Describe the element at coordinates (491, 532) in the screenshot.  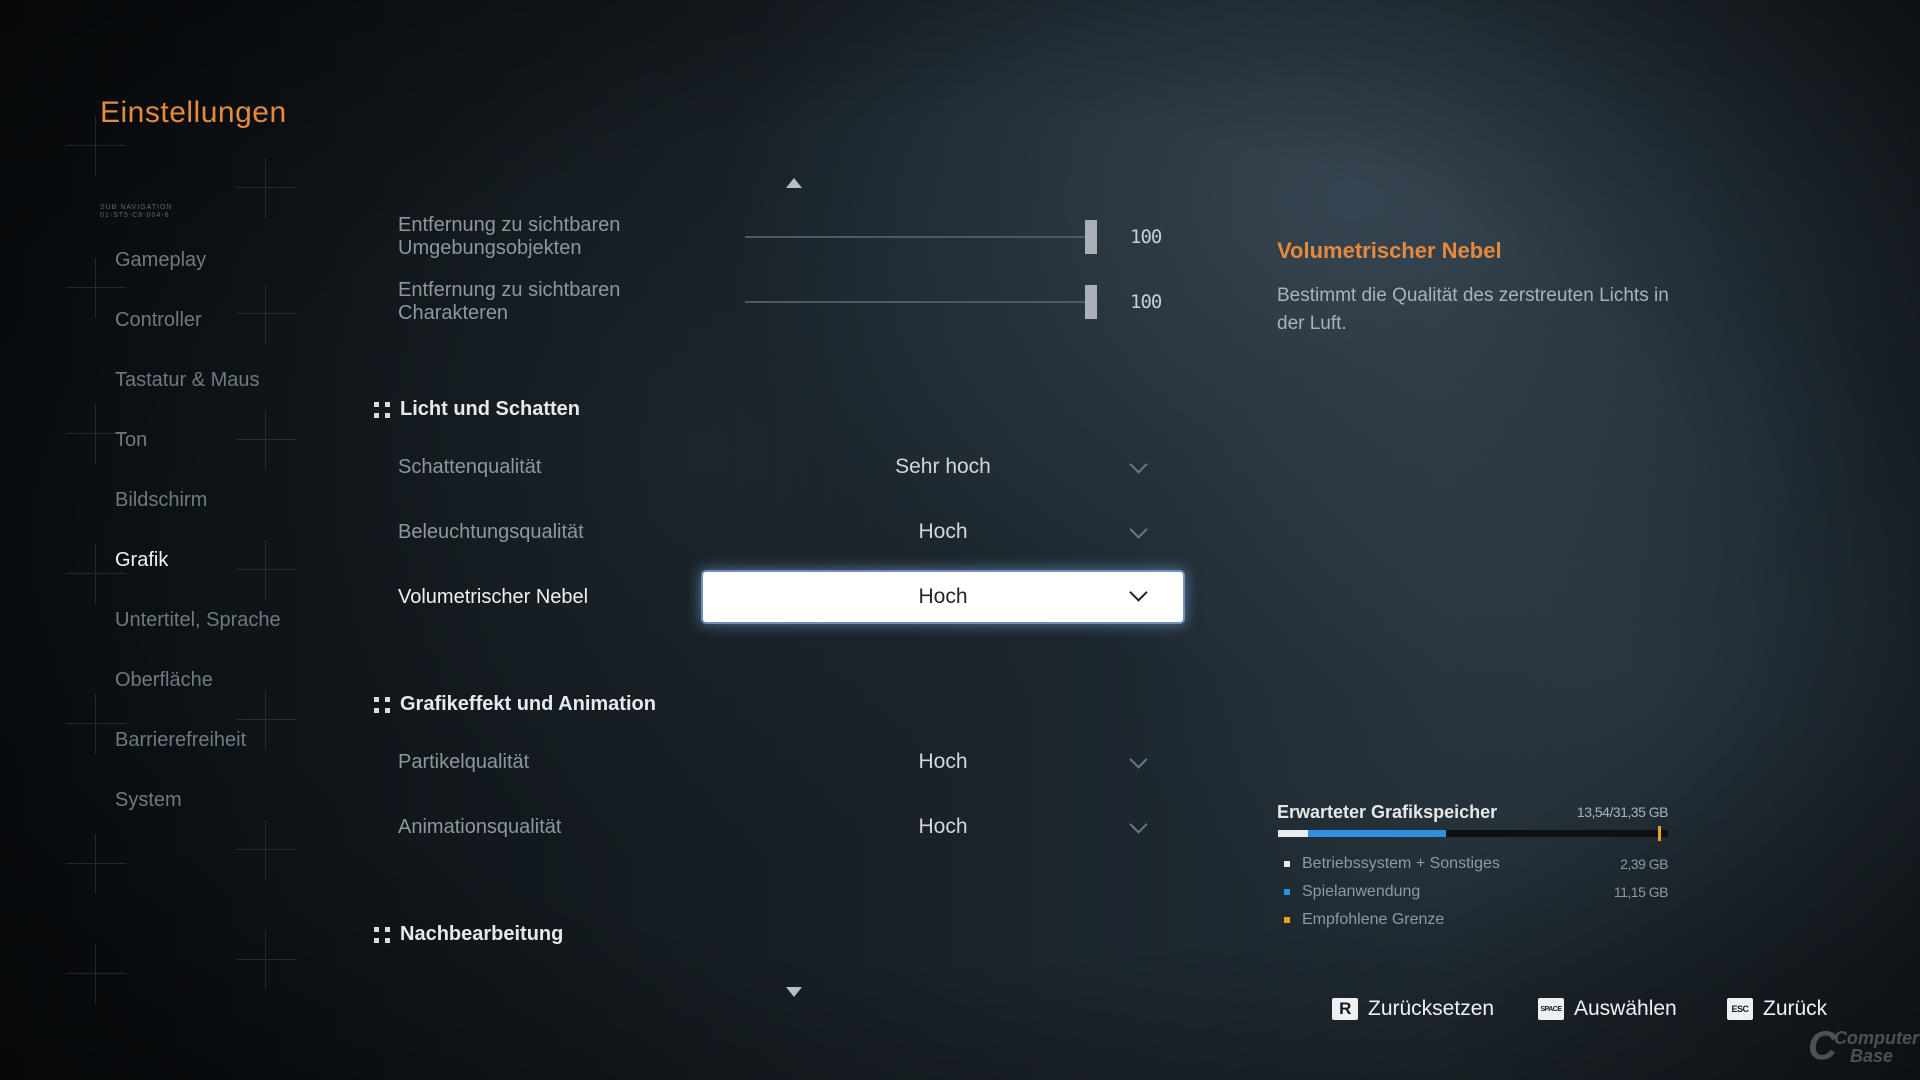
I see `select-label-lighting-quality: Beleuchtungsqualität` at that location.